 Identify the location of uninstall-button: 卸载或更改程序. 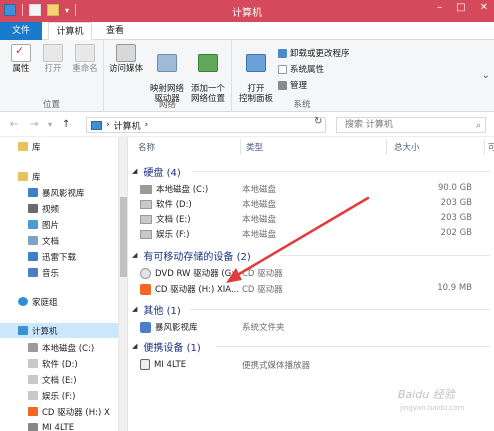
(314, 53).